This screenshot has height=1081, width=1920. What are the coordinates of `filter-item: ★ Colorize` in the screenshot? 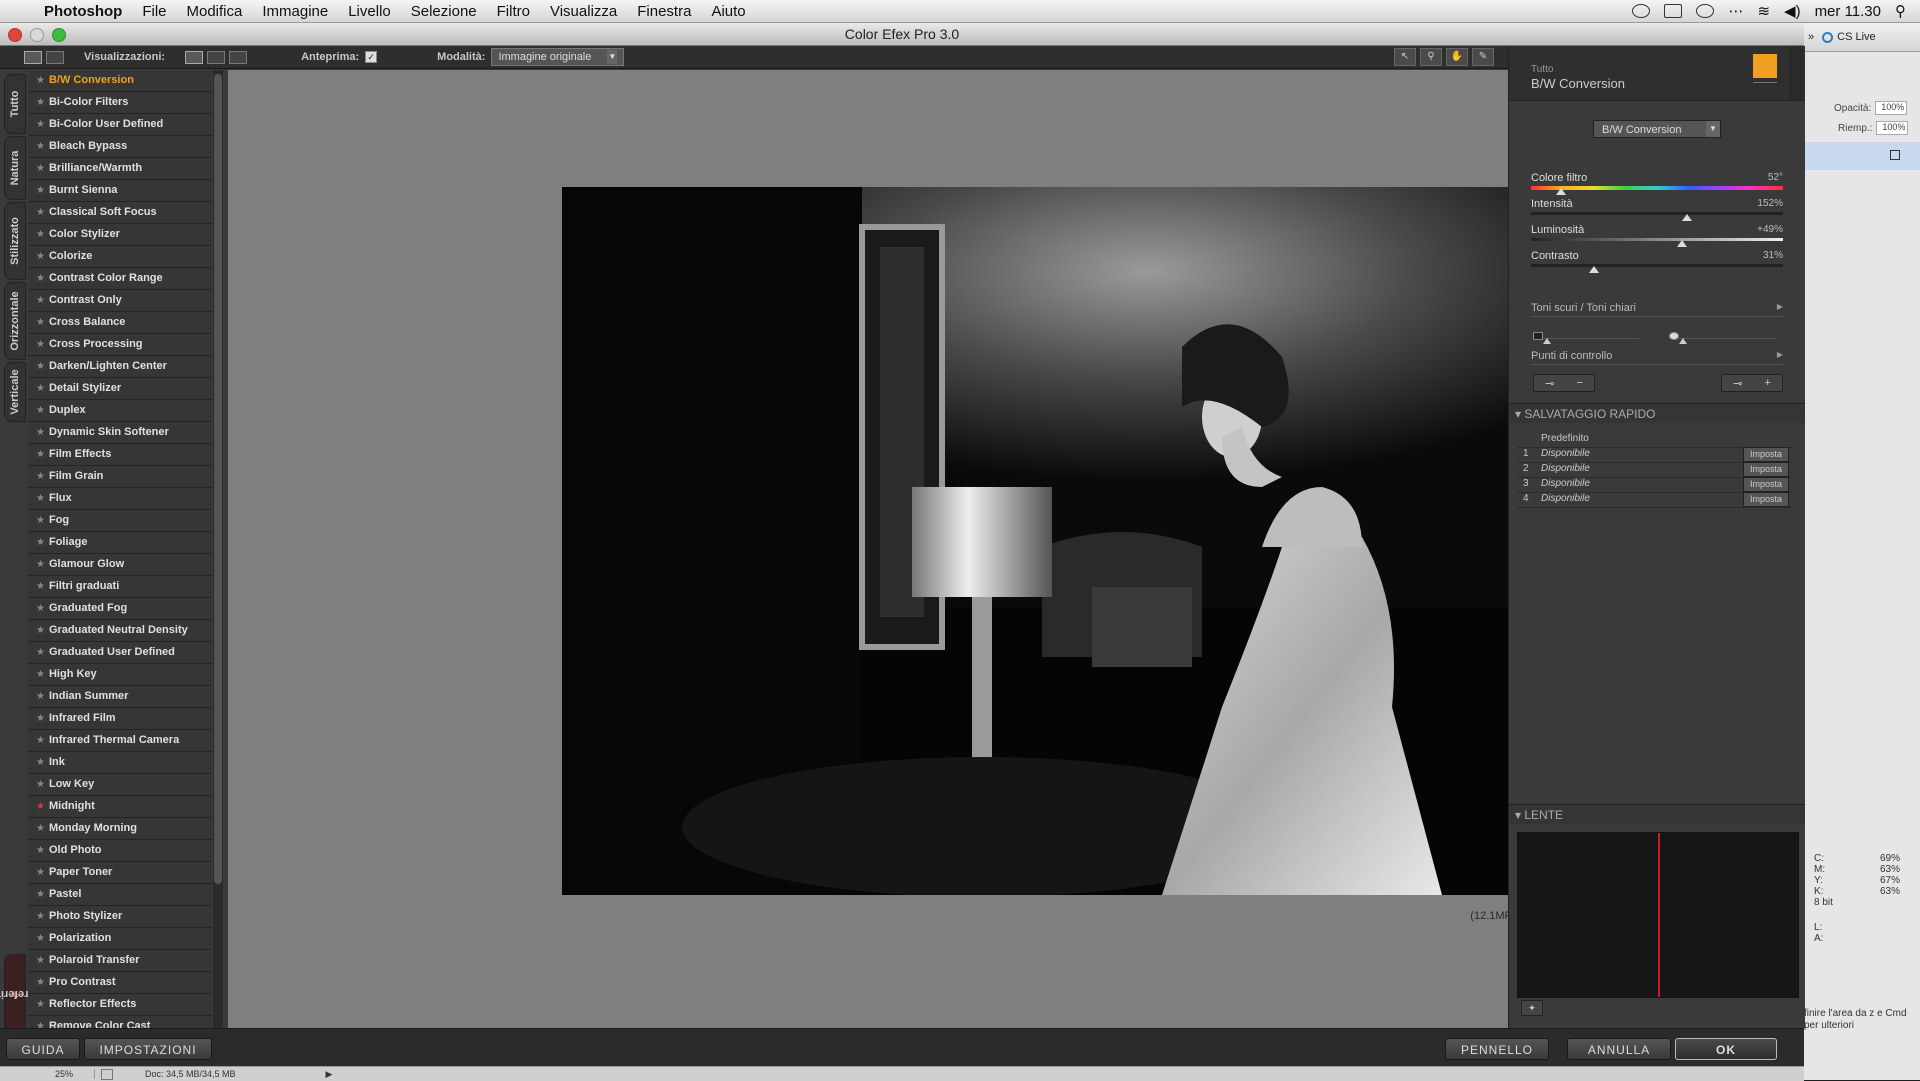 It's located at (120, 257).